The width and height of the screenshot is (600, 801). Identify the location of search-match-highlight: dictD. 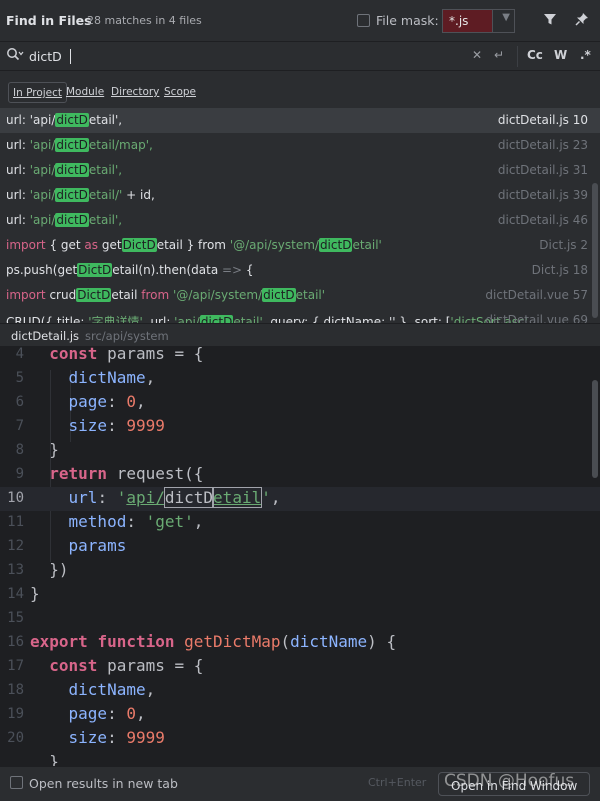
(189, 497).